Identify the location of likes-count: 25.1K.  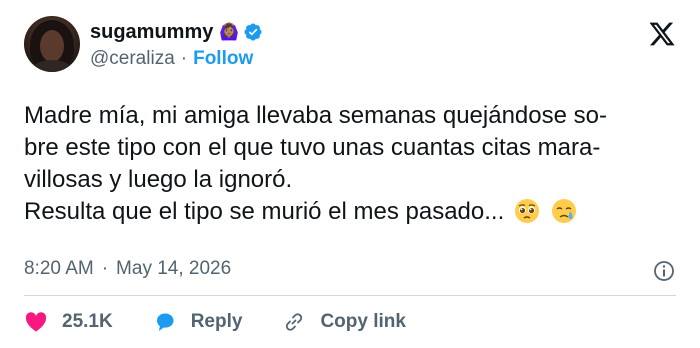
(87, 321).